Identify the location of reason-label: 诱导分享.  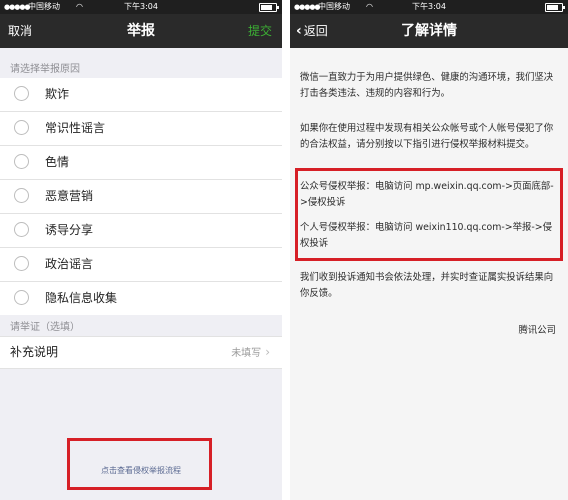
(69, 230).